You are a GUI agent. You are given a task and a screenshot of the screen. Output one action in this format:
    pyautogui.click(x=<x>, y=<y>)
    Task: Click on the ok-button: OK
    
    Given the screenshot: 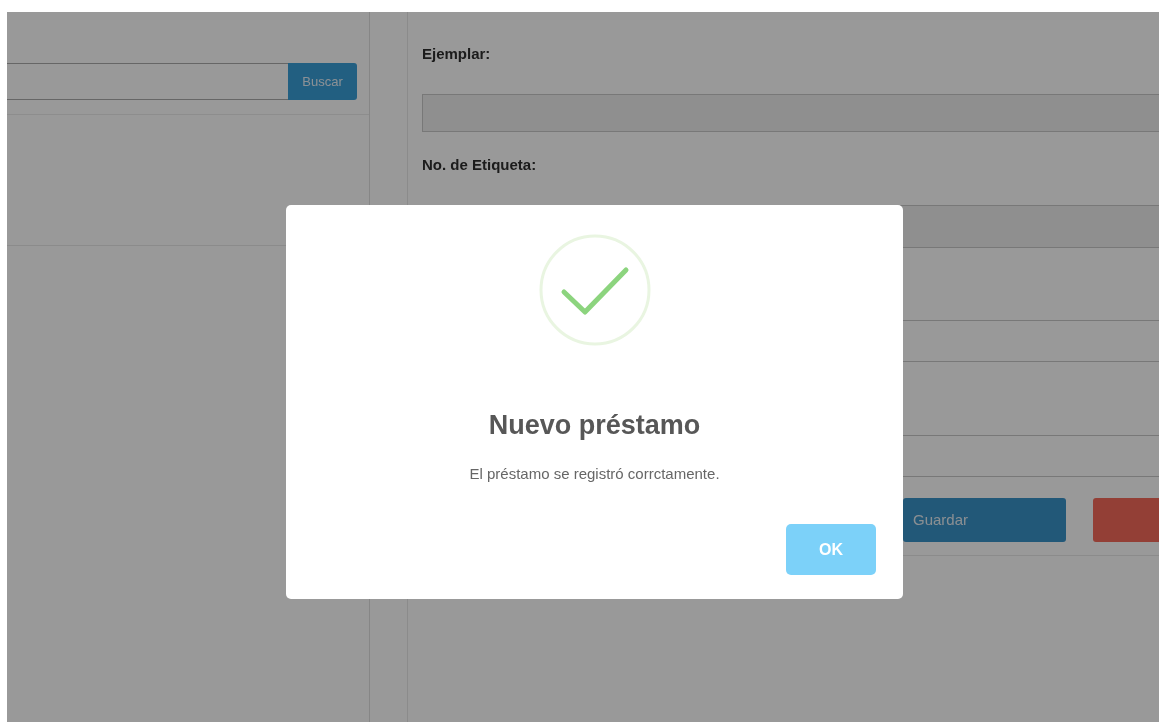 What is the action you would take?
    pyautogui.click(x=831, y=549)
    